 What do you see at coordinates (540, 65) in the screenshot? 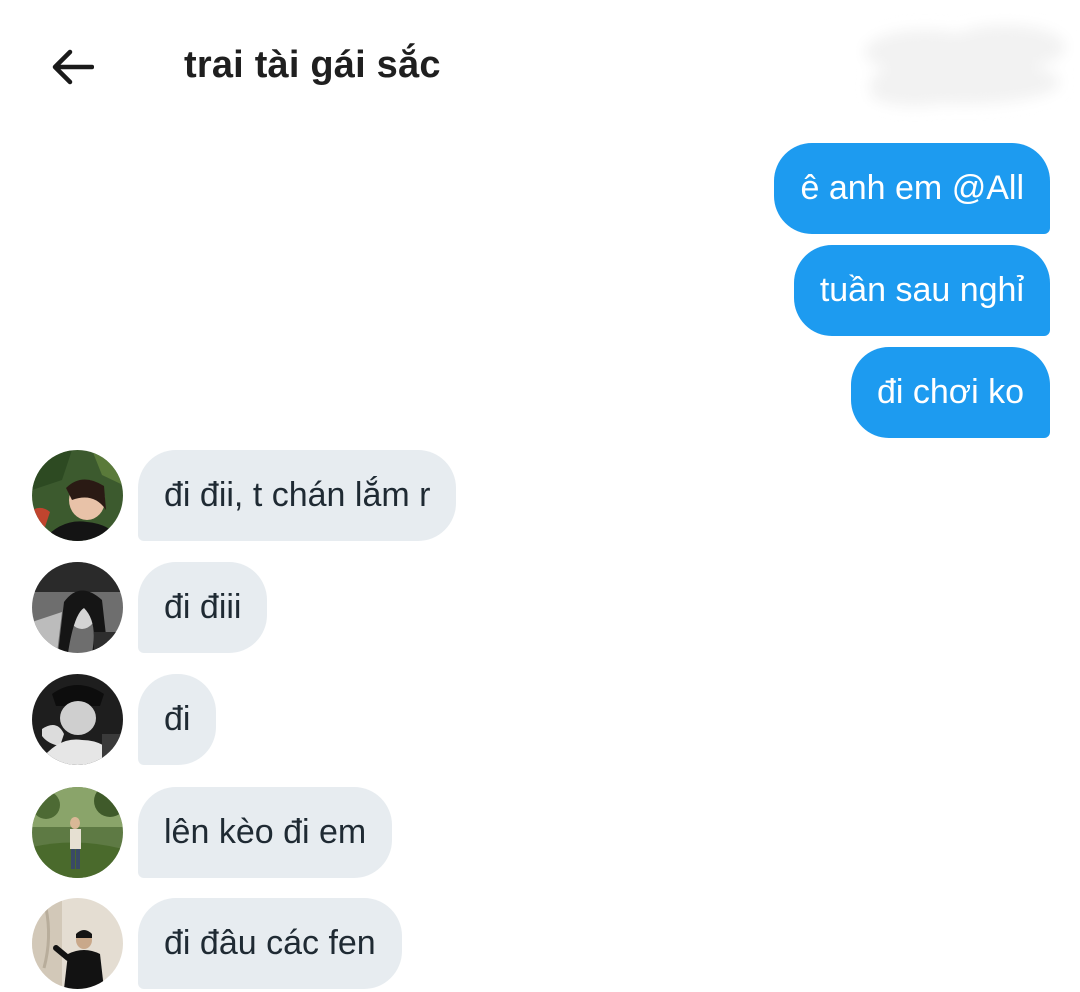
I see `chat-header: trai tài gái sắc` at bounding box center [540, 65].